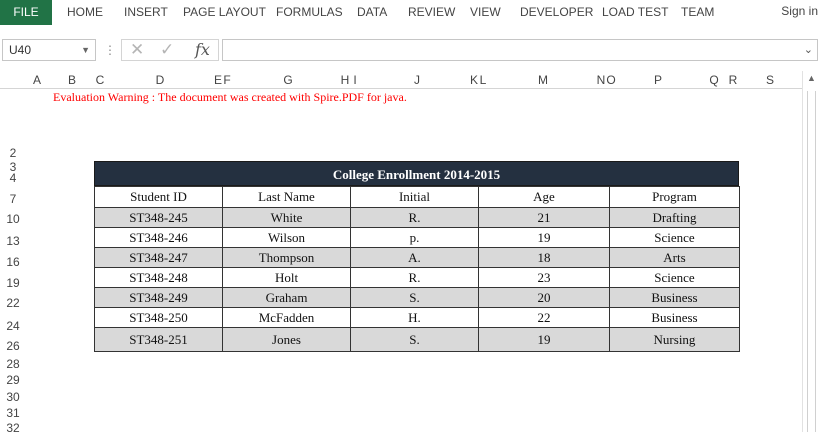  What do you see at coordinates (544, 297) in the screenshot?
I see `cell-age: 20` at bounding box center [544, 297].